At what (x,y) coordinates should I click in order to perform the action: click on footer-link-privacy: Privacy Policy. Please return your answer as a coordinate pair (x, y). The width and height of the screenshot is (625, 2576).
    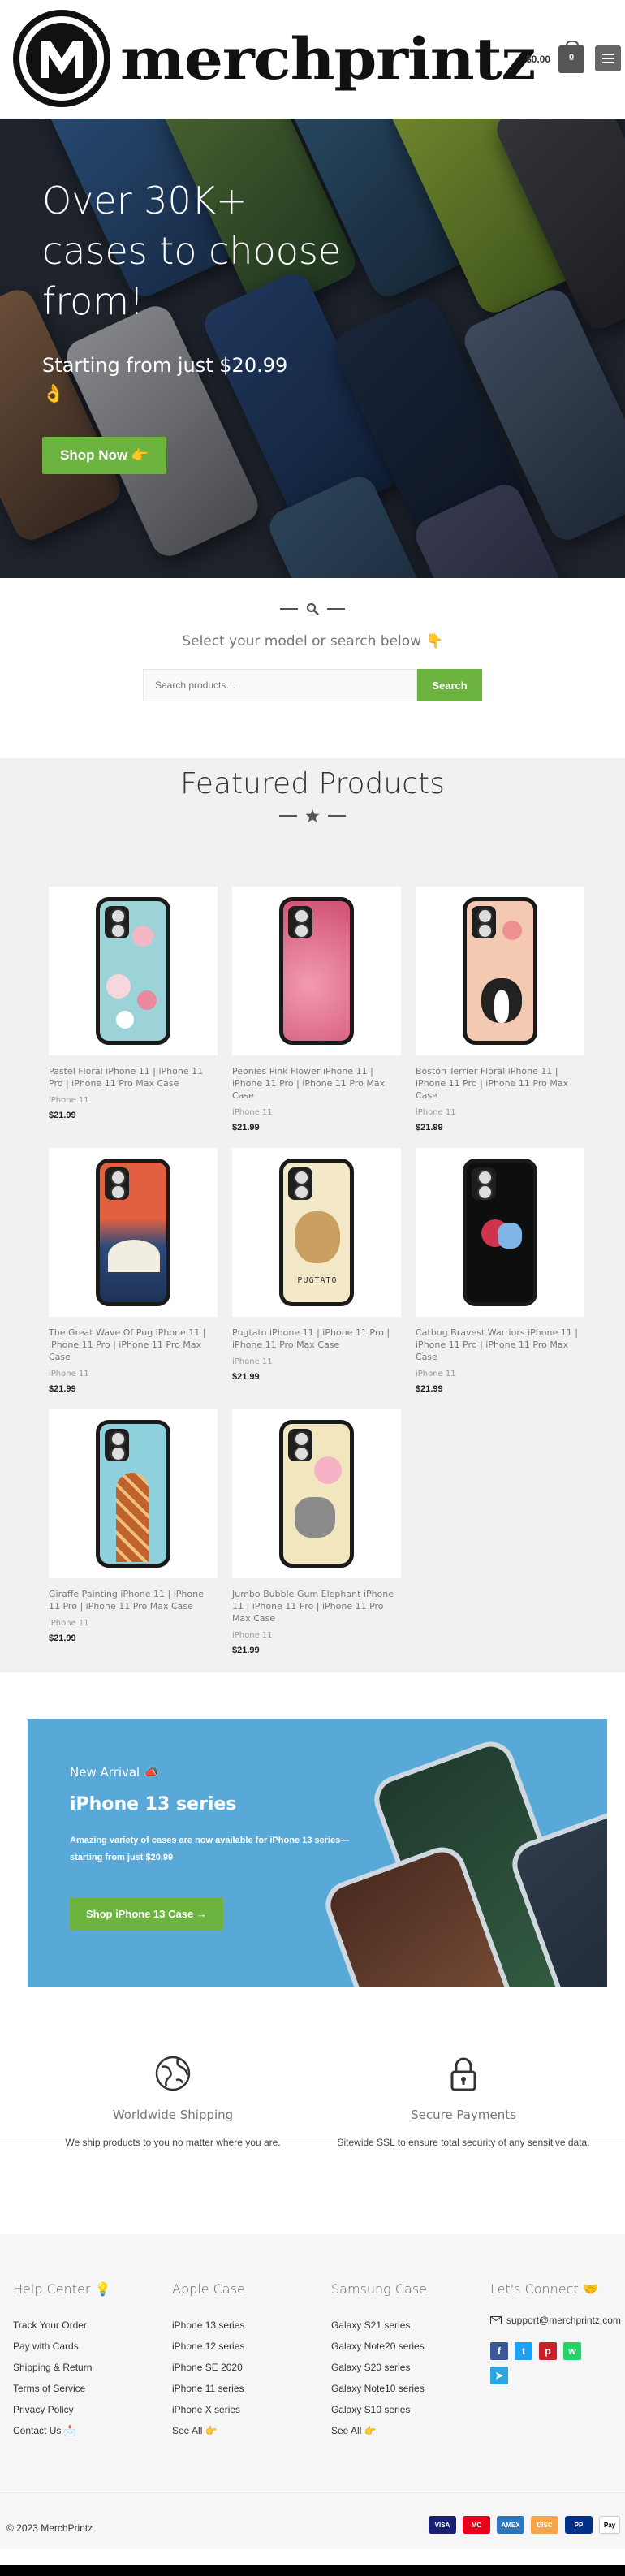
    Looking at the image, I should click on (61, 2409).